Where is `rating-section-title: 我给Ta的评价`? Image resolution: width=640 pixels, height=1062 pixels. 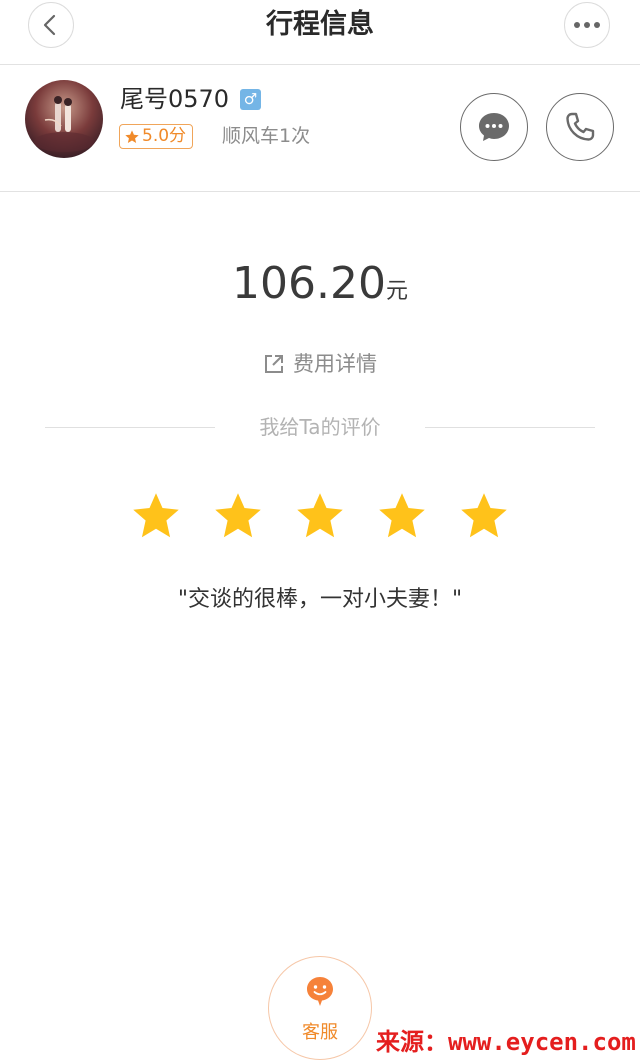 rating-section-title: 我给Ta的评价 is located at coordinates (320, 427).